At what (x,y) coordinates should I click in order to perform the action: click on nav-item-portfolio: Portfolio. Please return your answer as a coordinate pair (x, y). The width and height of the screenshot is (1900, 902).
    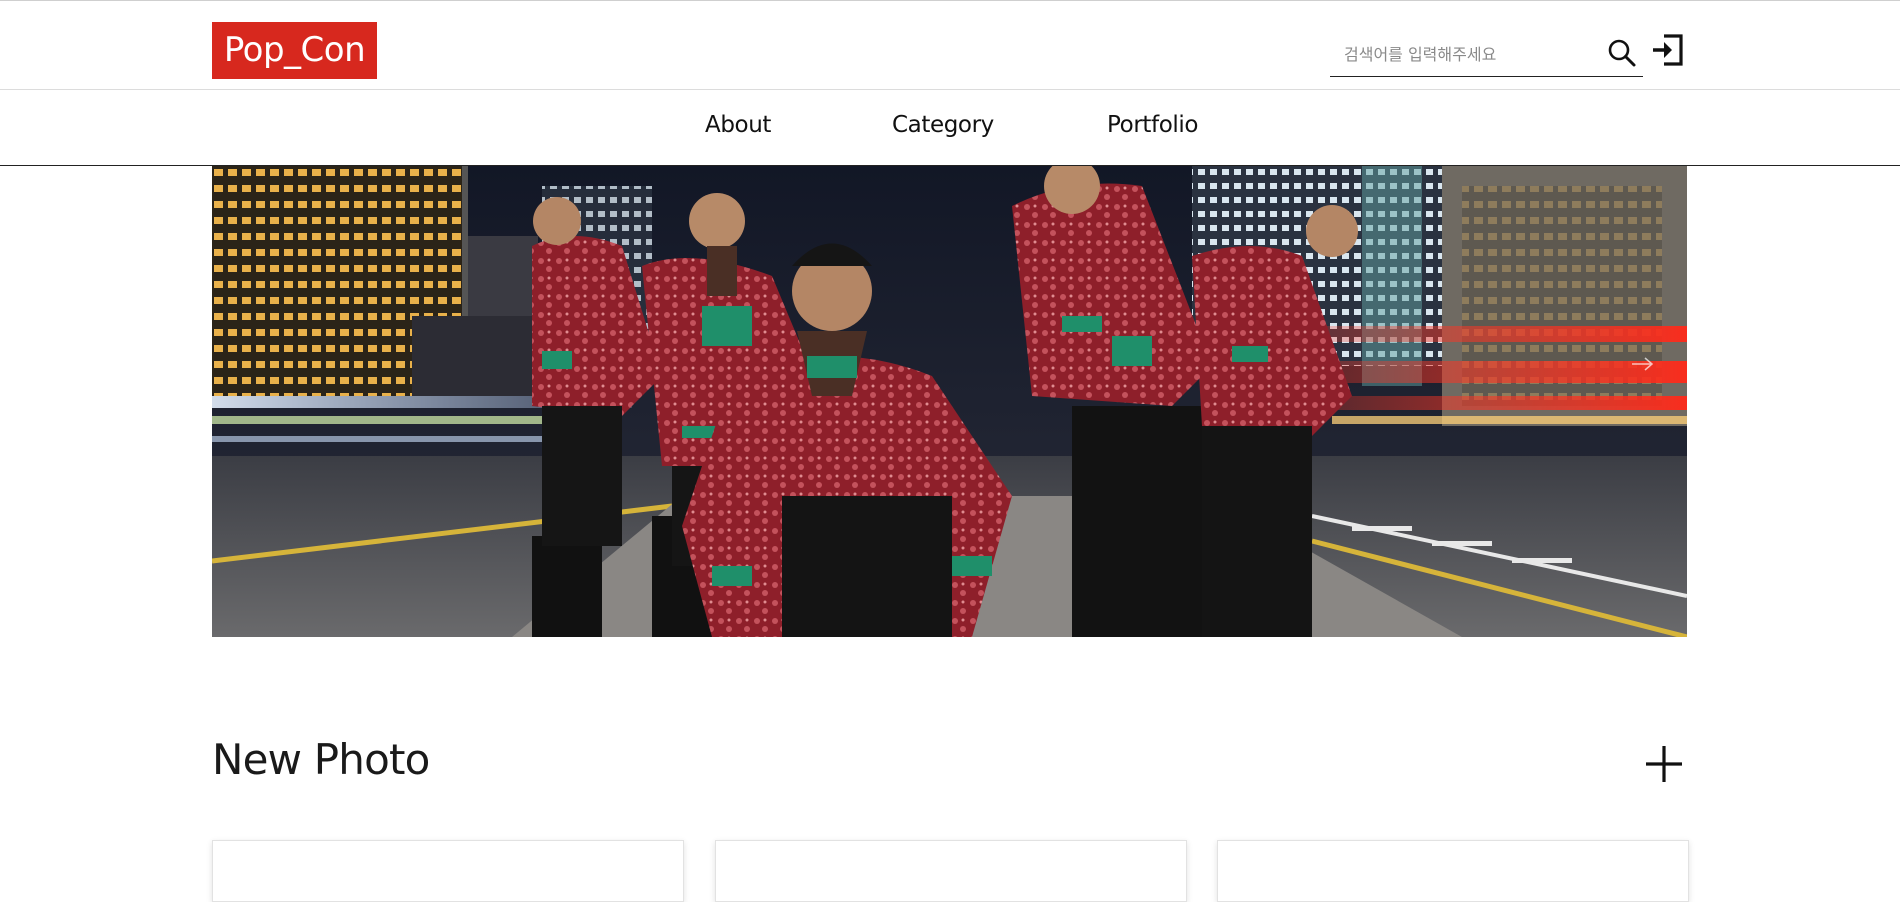
    Looking at the image, I should click on (1152, 125).